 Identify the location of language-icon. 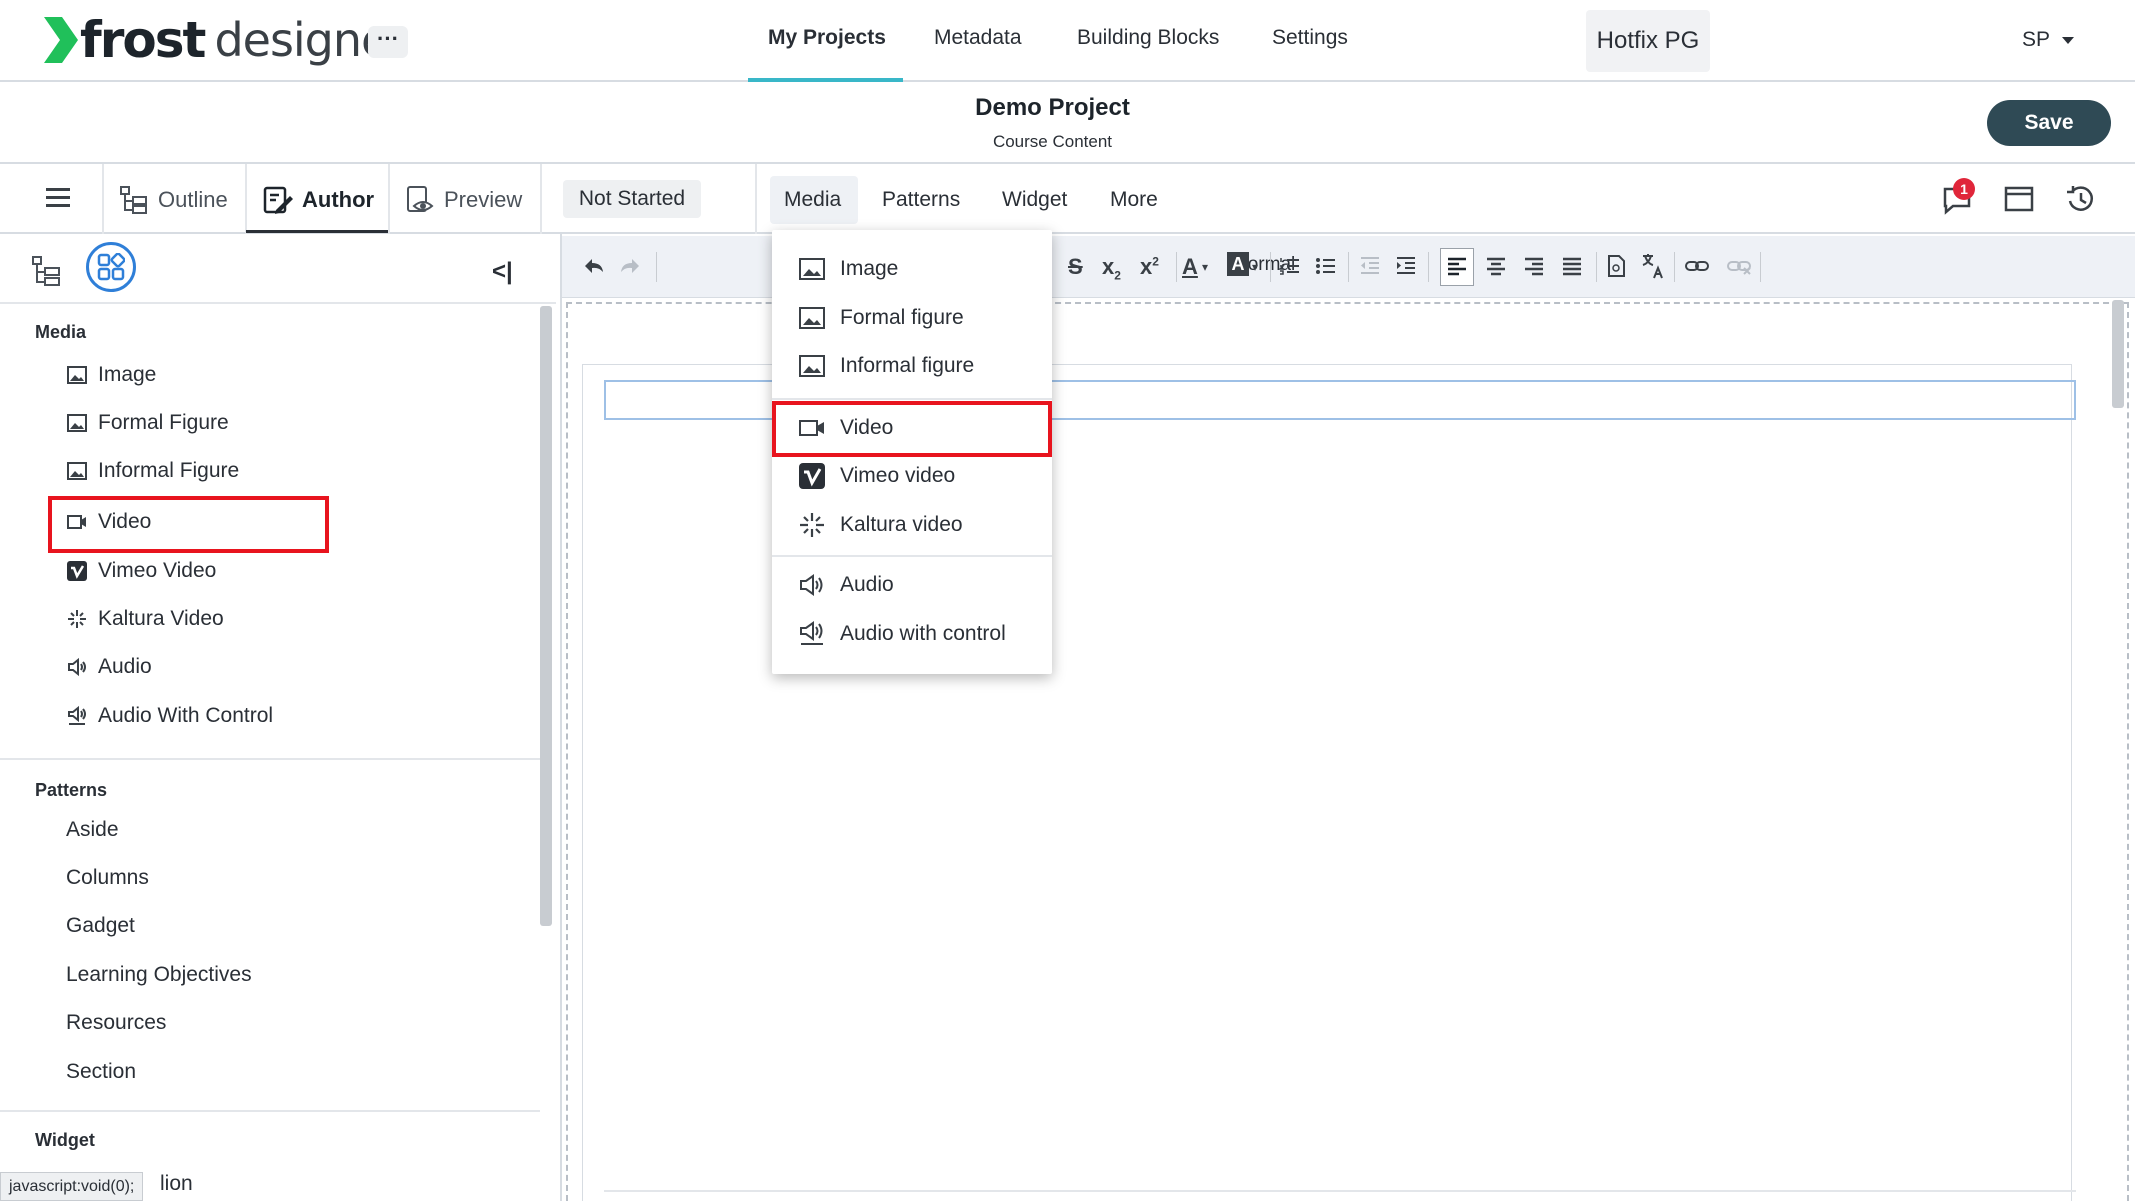
(1653, 266).